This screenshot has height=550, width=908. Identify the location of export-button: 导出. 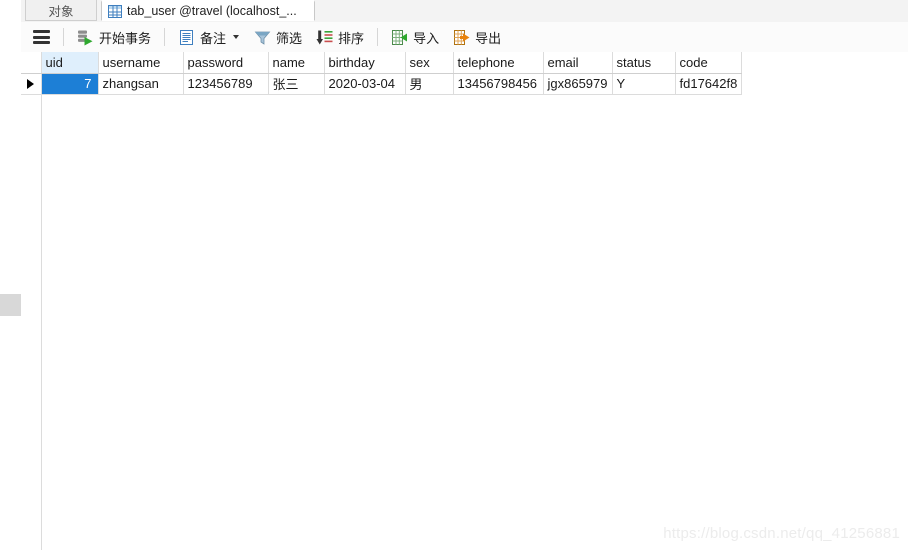
(477, 37).